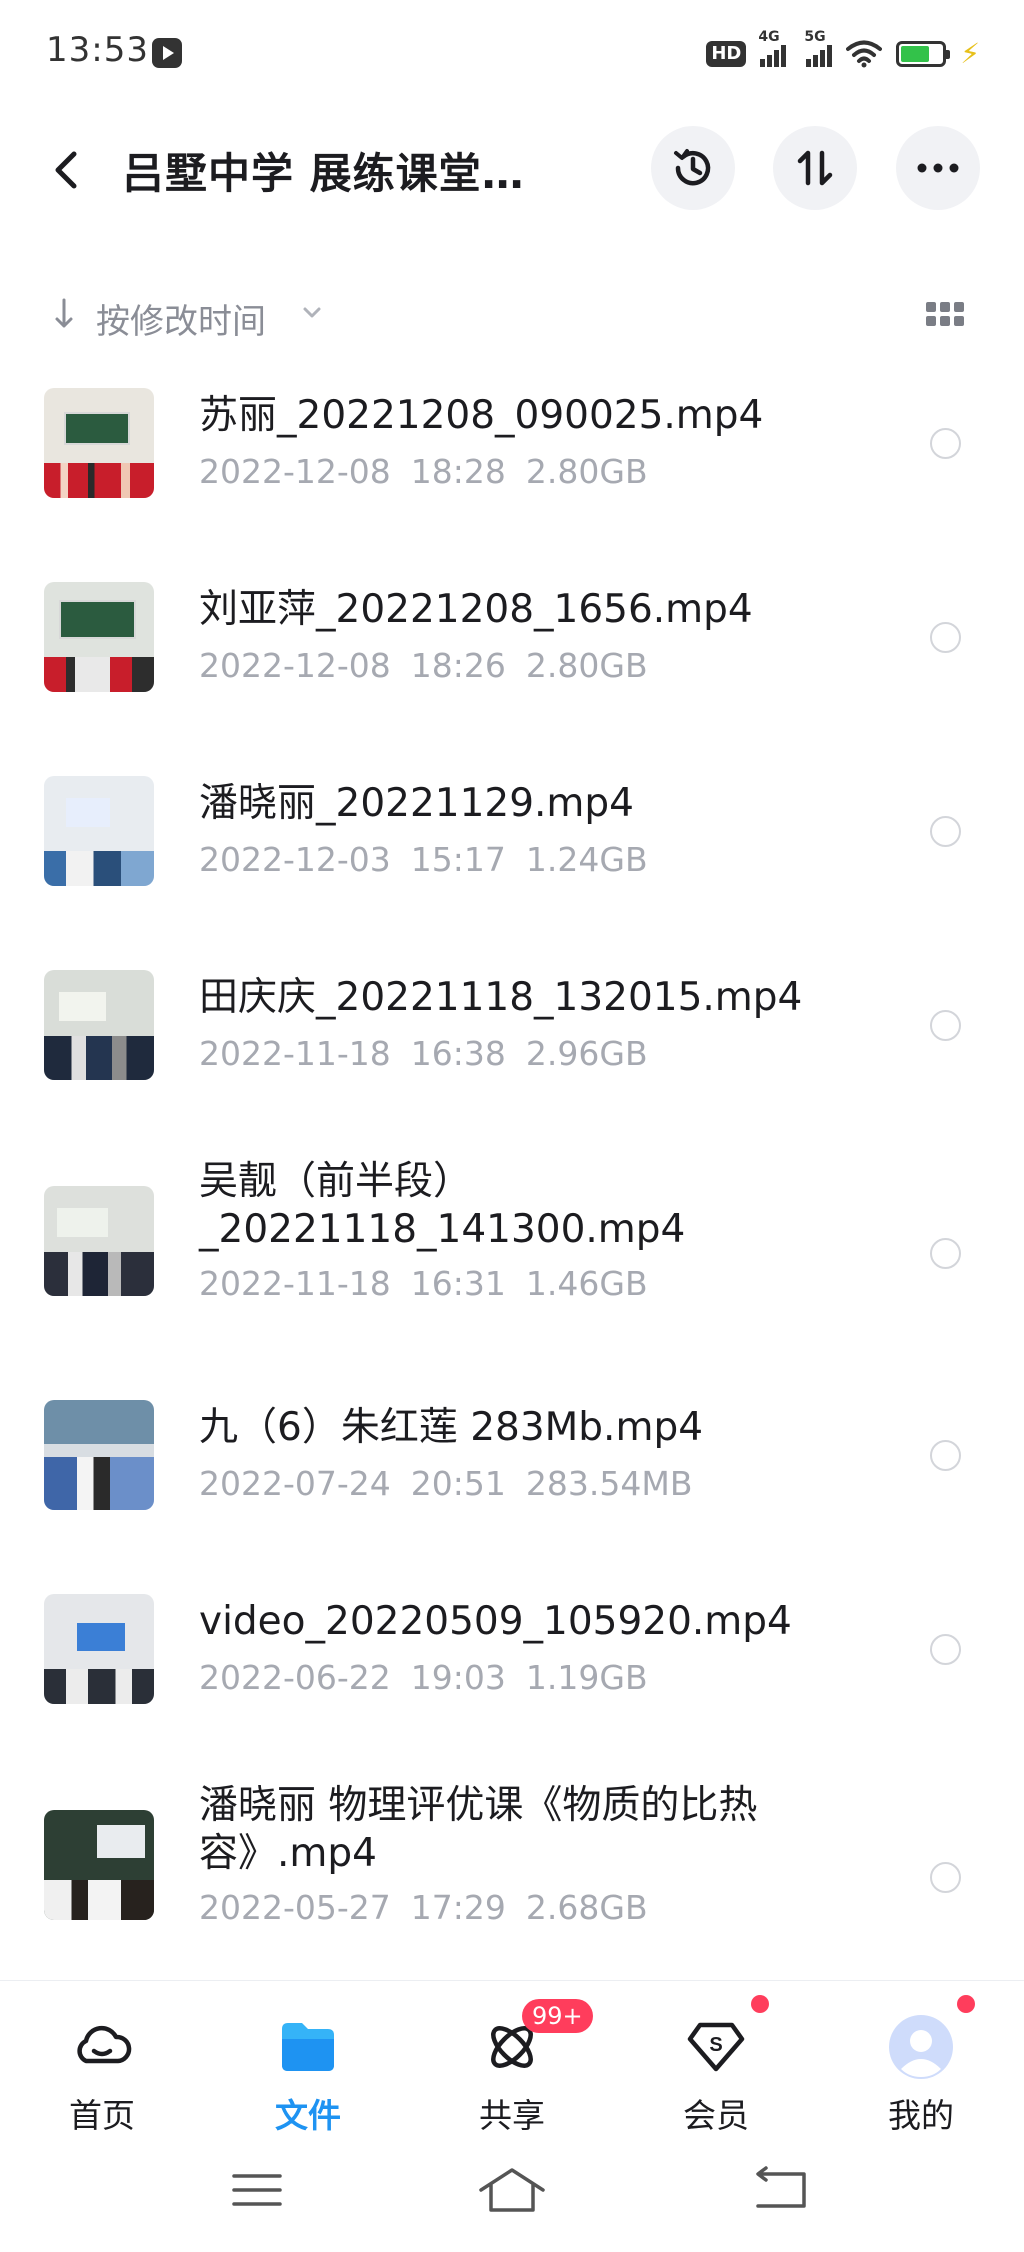 The image size is (1024, 2252). What do you see at coordinates (923, 54) in the screenshot?
I see `battery-icon` at bounding box center [923, 54].